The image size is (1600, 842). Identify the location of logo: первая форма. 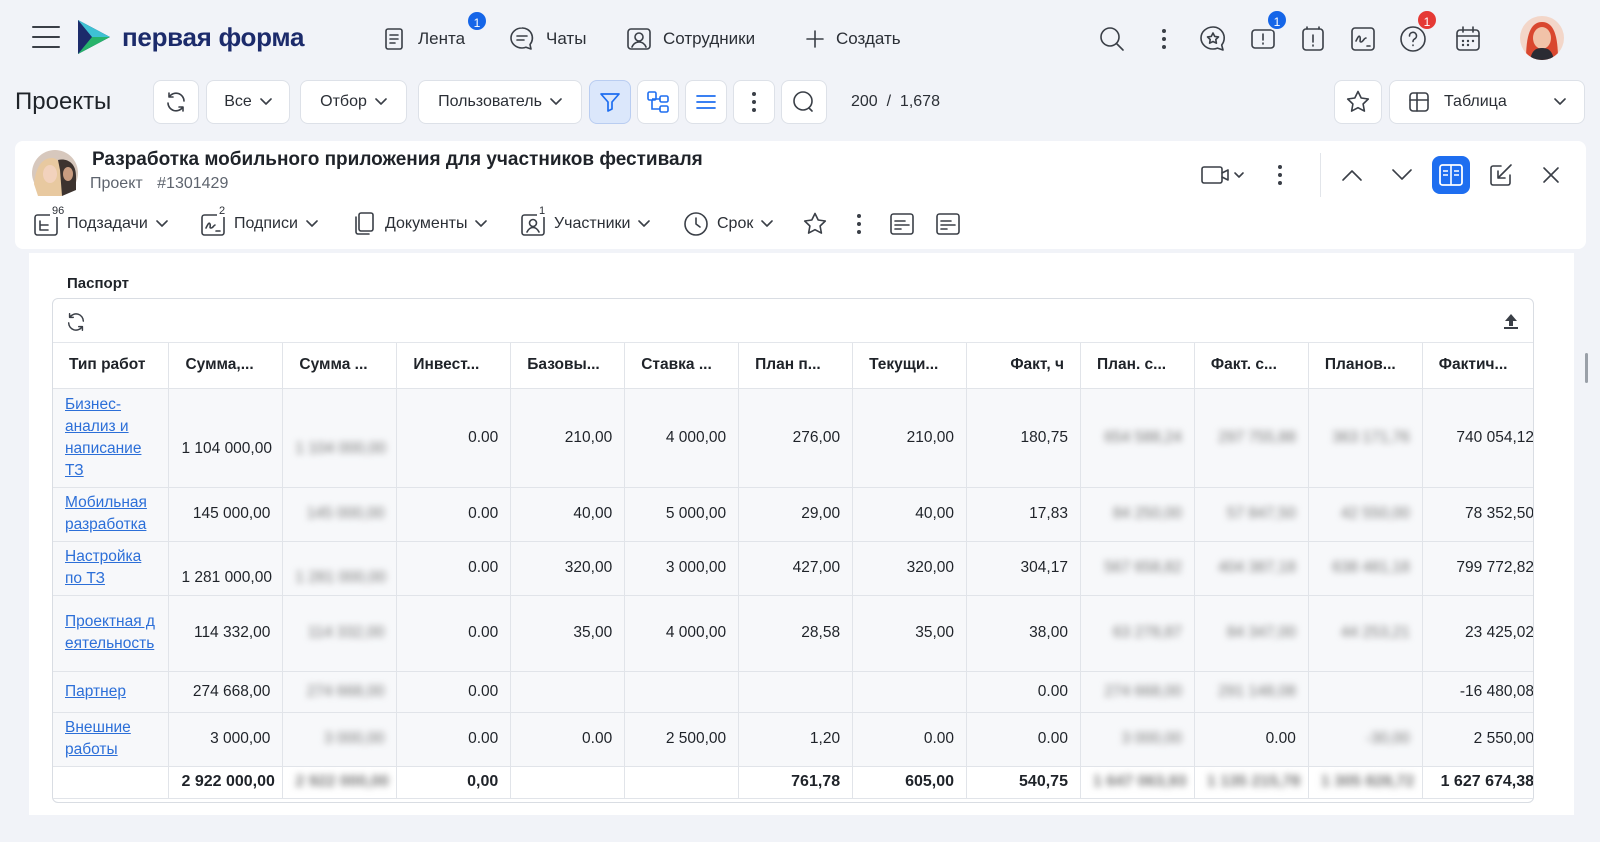
(190, 37).